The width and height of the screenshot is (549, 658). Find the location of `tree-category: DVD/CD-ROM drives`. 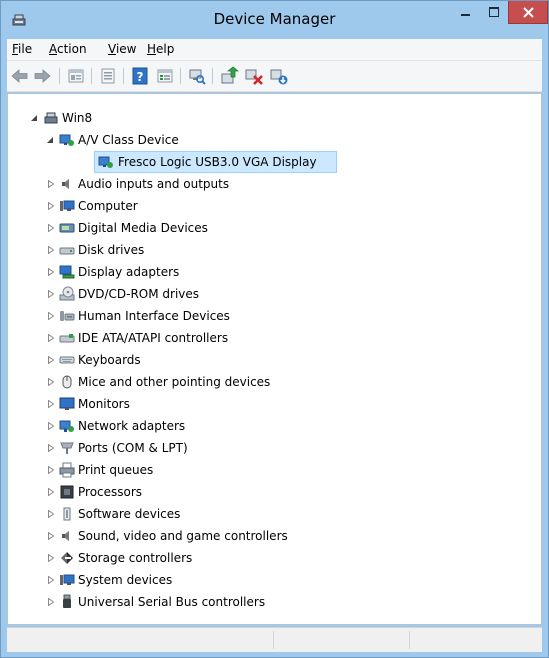

tree-category: DVD/CD-ROM drives is located at coordinates (158, 294).